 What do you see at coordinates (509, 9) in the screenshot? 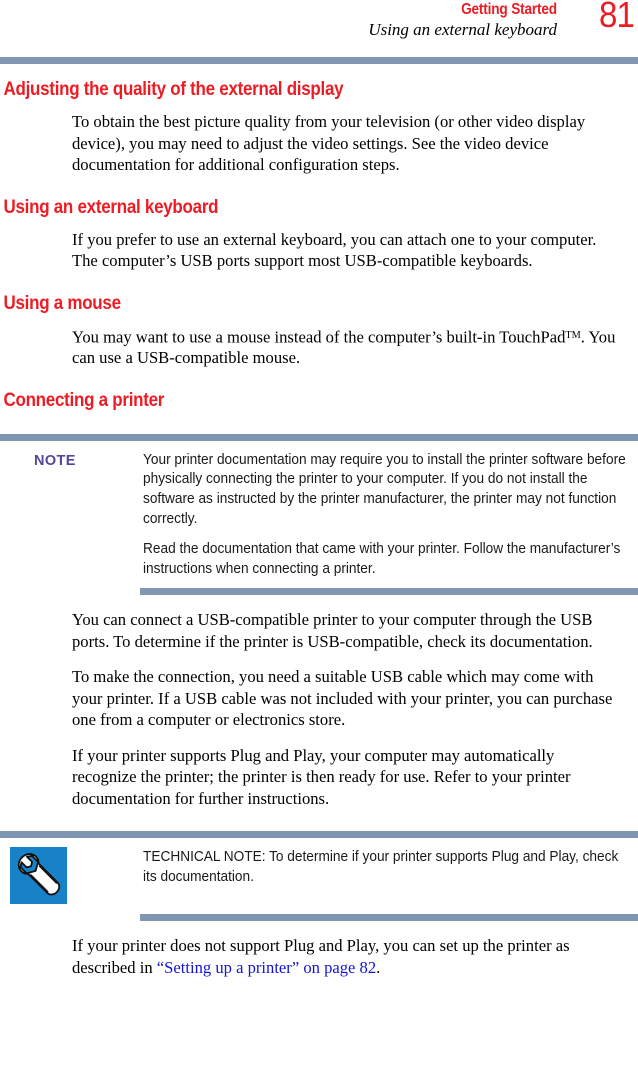
I see `header-chapter-title: Getting Started` at bounding box center [509, 9].